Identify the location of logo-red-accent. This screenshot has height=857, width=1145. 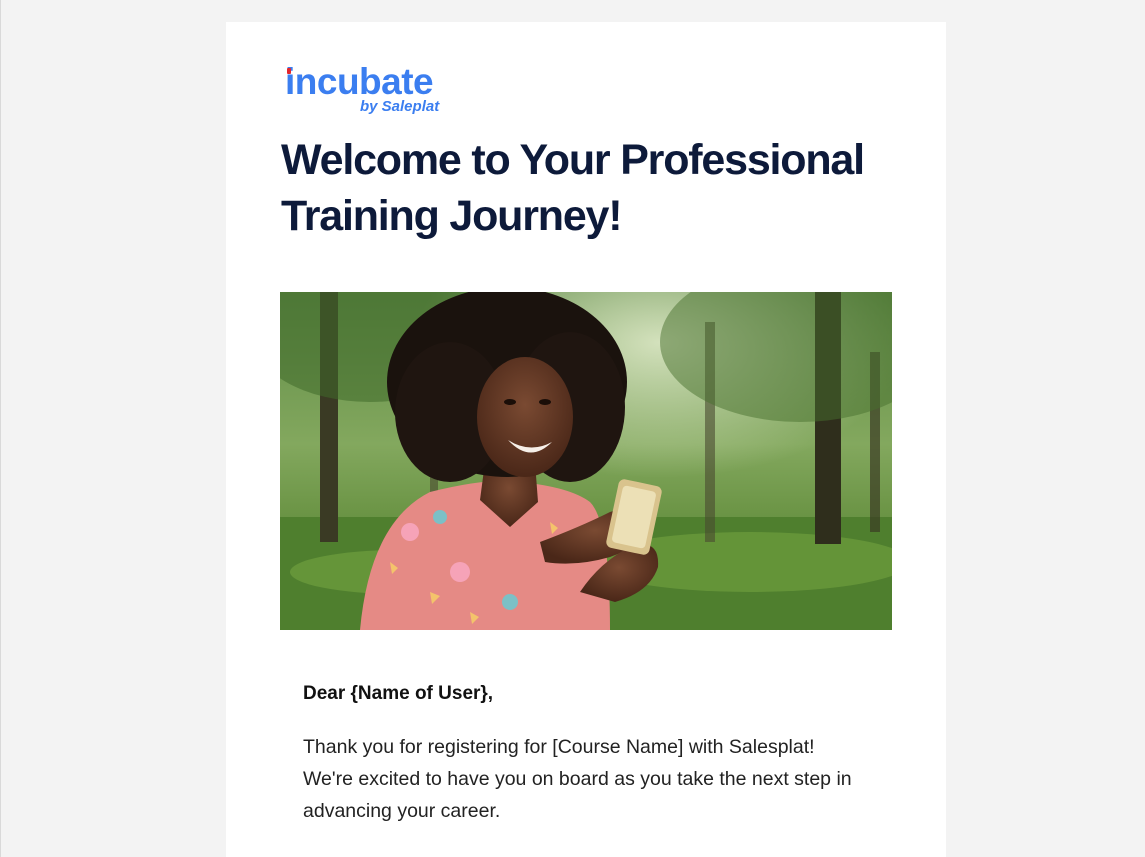
(289, 71).